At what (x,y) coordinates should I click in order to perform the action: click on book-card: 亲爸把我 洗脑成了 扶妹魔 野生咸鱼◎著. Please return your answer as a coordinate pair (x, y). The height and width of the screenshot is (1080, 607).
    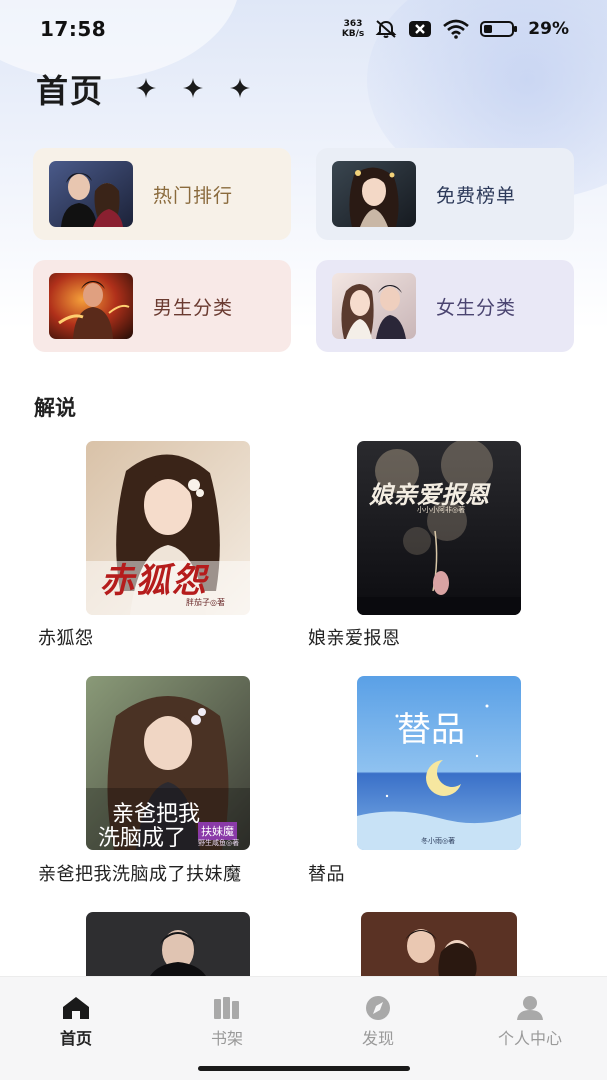
    Looking at the image, I should click on (168, 763).